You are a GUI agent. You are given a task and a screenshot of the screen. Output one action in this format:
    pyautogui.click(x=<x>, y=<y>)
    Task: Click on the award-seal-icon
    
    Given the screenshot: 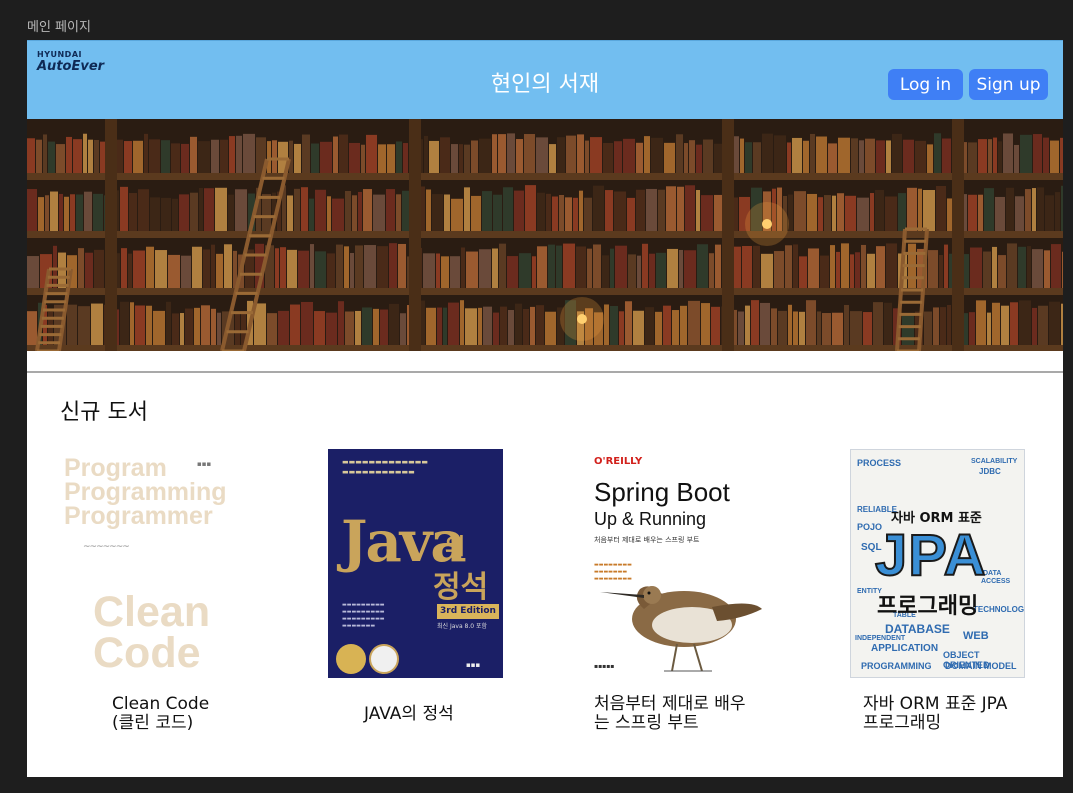 What is the action you would take?
    pyautogui.click(x=351, y=659)
    